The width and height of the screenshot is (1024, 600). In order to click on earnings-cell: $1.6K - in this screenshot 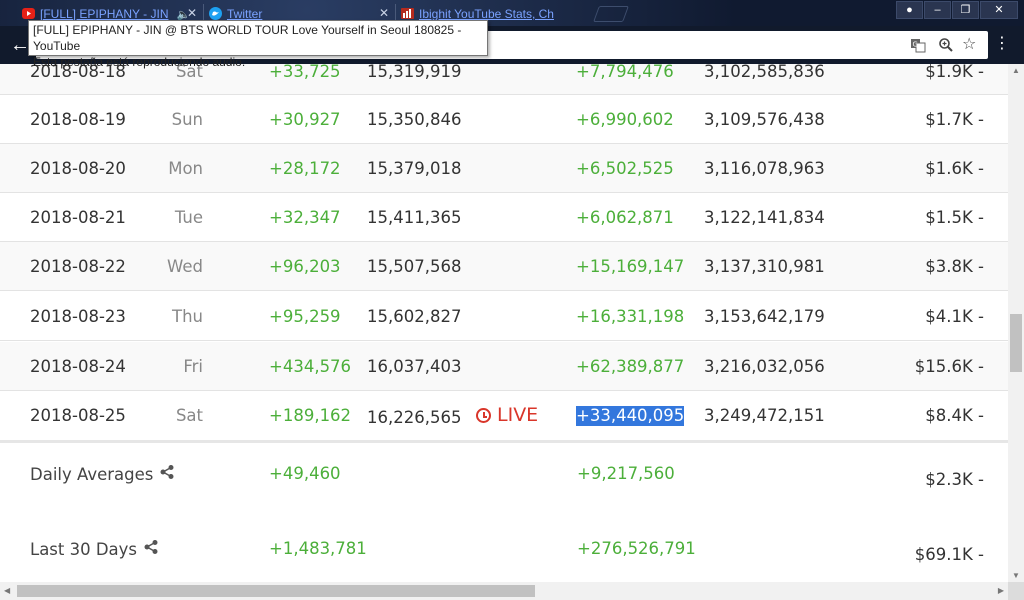, I will do `click(954, 168)`.